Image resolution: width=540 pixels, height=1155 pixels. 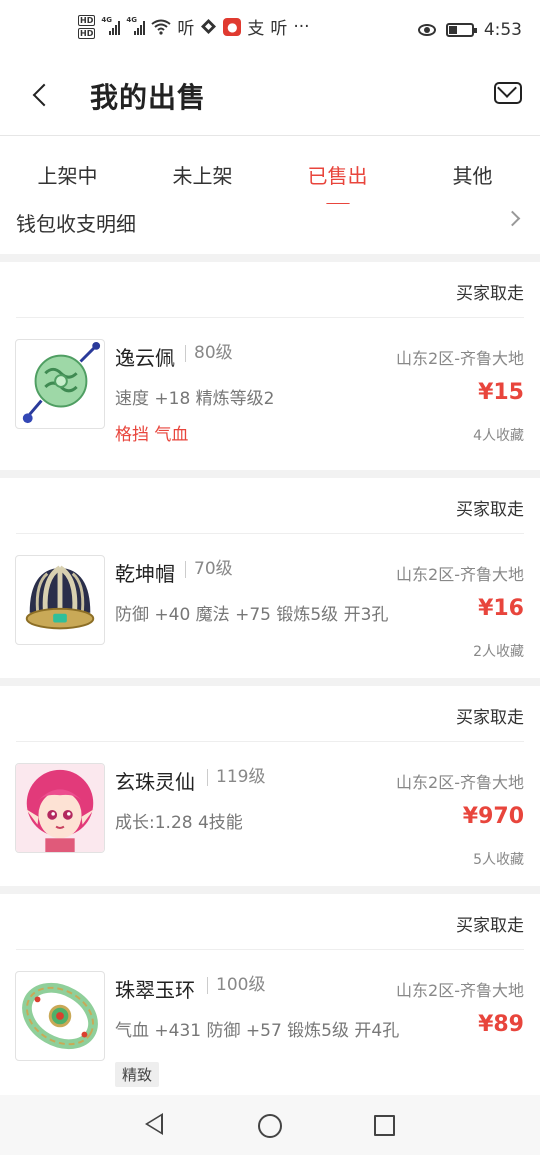 I want to click on favorite-count: 5人收藏, so click(x=498, y=860).